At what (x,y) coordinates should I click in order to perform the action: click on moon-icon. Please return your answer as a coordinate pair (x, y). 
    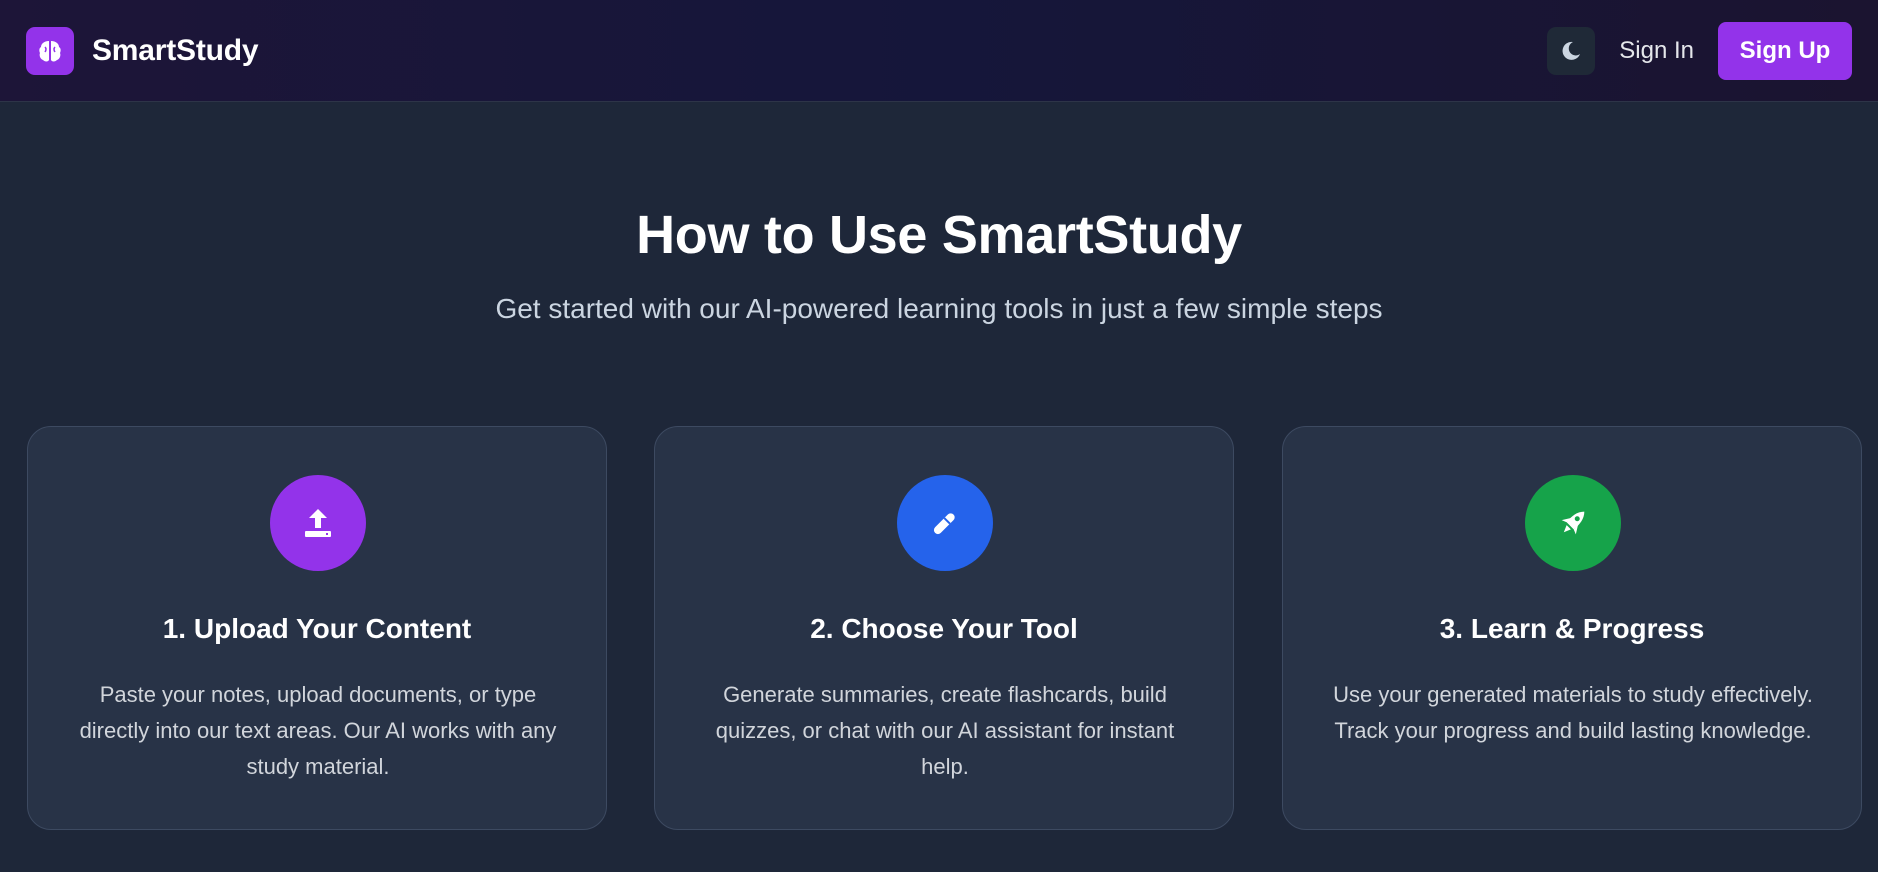
    Looking at the image, I should click on (1571, 50).